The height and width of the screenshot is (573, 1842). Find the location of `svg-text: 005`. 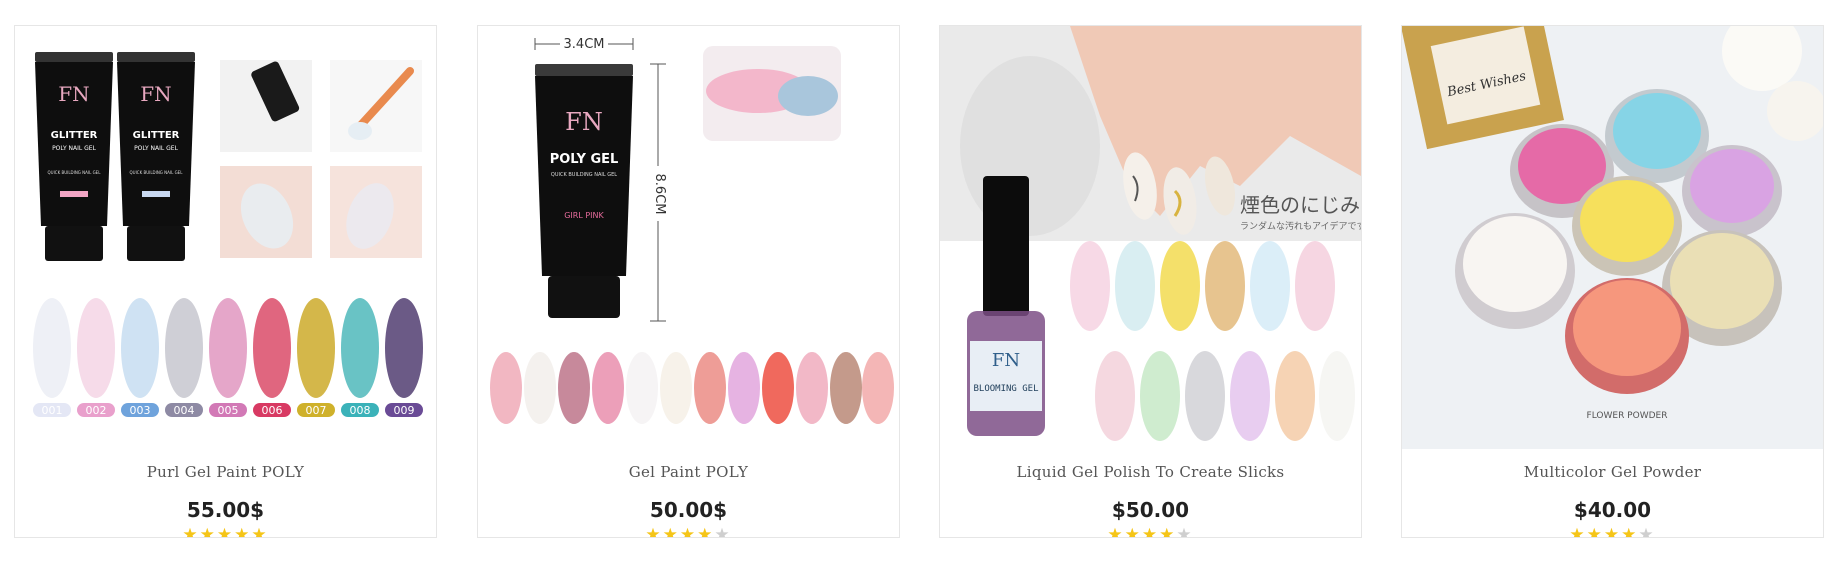

svg-text: 005 is located at coordinates (228, 410).